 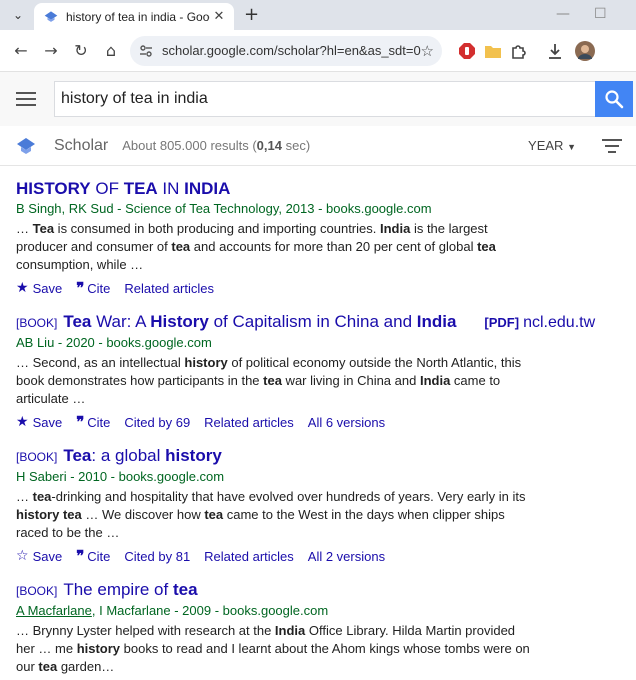 What do you see at coordinates (612, 145) in the screenshot?
I see `filter-icon` at bounding box center [612, 145].